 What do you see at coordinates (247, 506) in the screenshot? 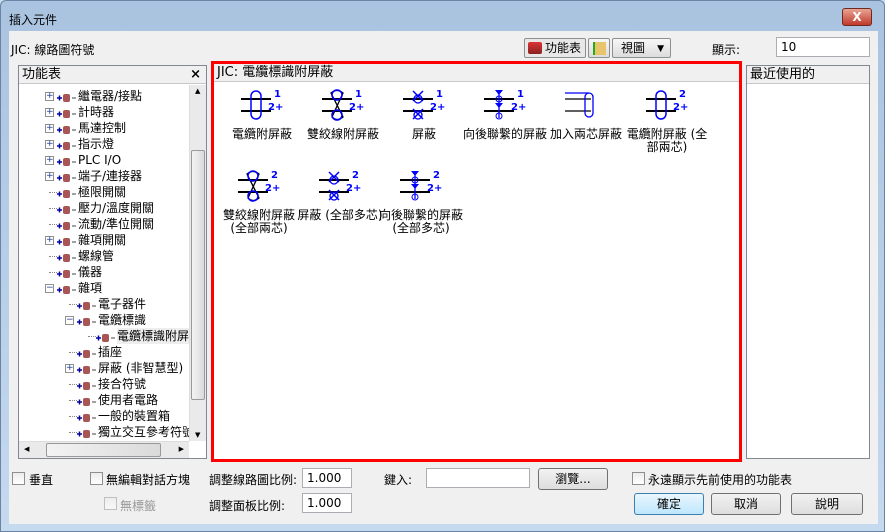
I see `panel-scale-label: 調整面板比例:` at bounding box center [247, 506].